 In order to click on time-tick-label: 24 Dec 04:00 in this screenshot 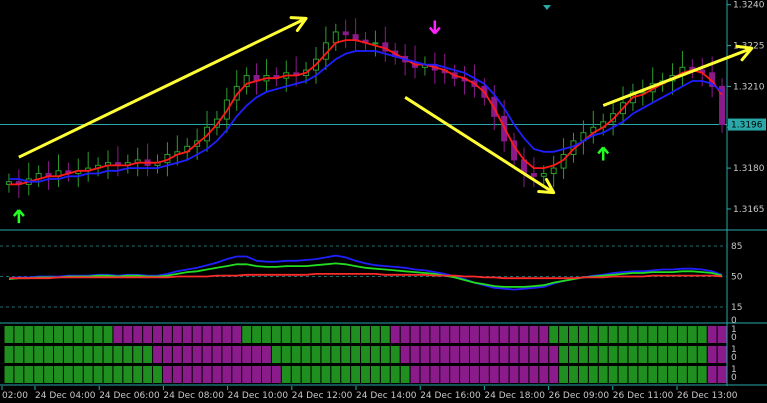, I will do `click(65, 396)`.